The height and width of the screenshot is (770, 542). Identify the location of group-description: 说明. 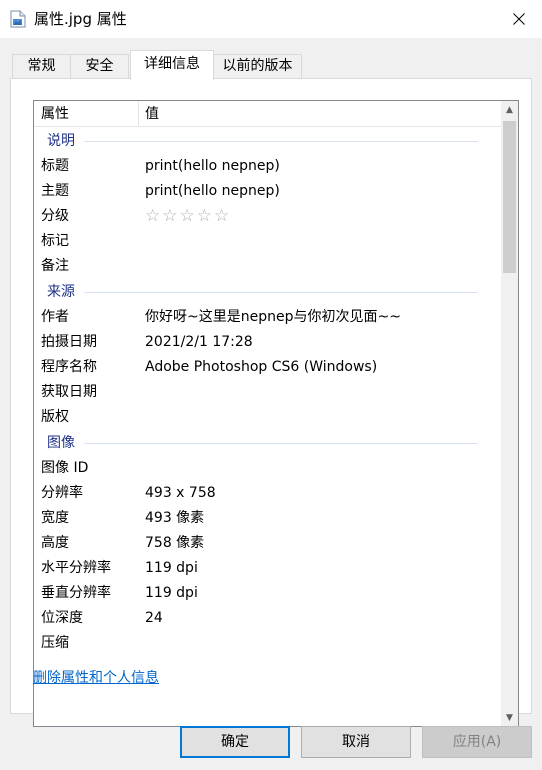
(268, 141).